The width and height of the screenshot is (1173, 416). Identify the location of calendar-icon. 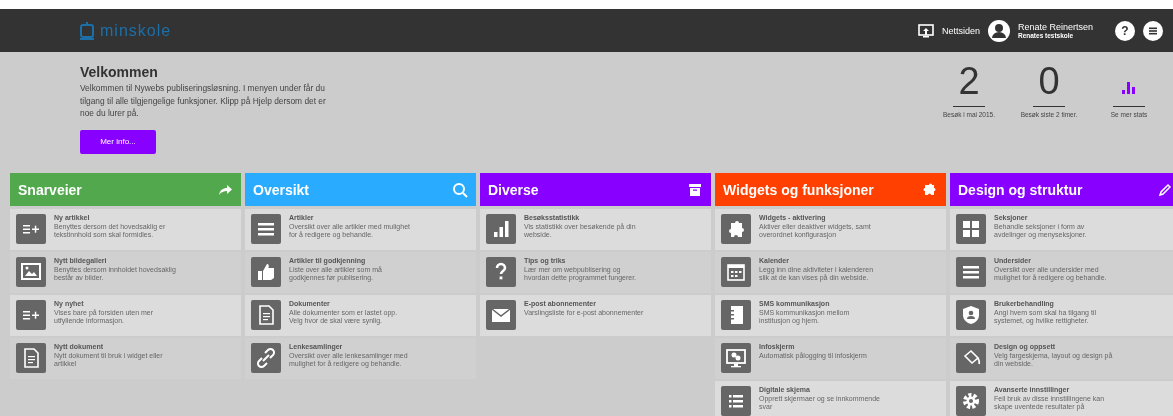
(736, 272).